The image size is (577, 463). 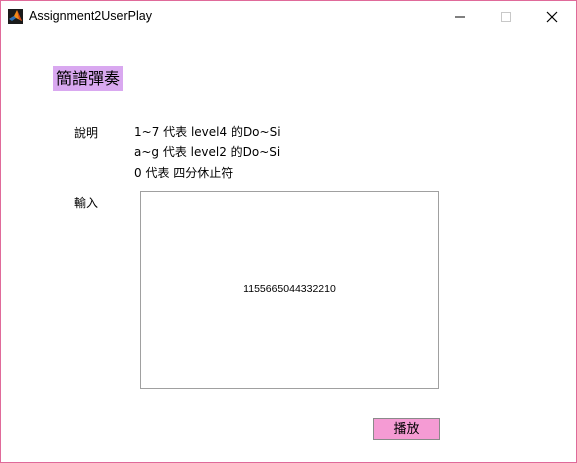 I want to click on maximize-icon, so click(x=506, y=17).